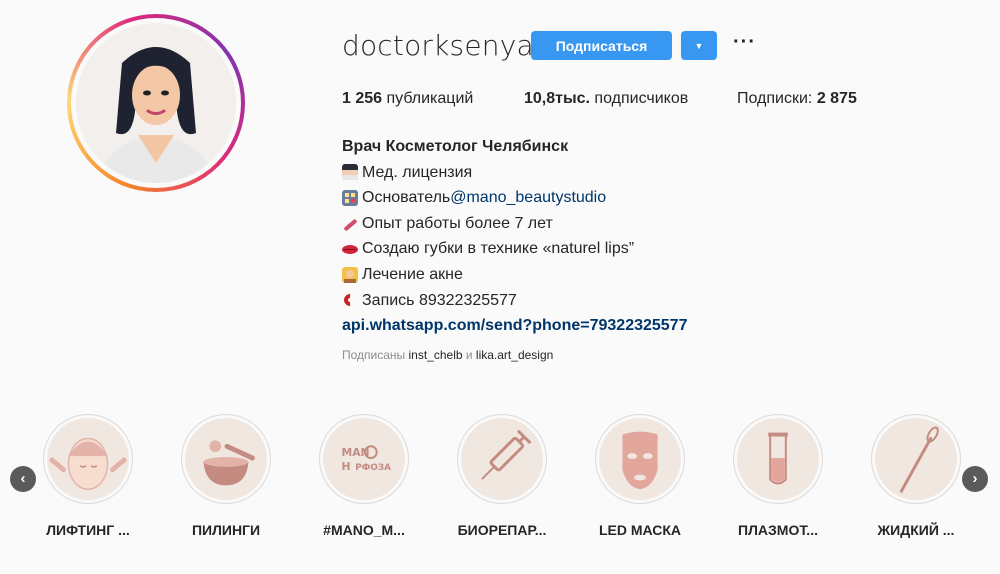 The image size is (1000, 574). I want to click on face-lifting-icon, so click(88, 459).